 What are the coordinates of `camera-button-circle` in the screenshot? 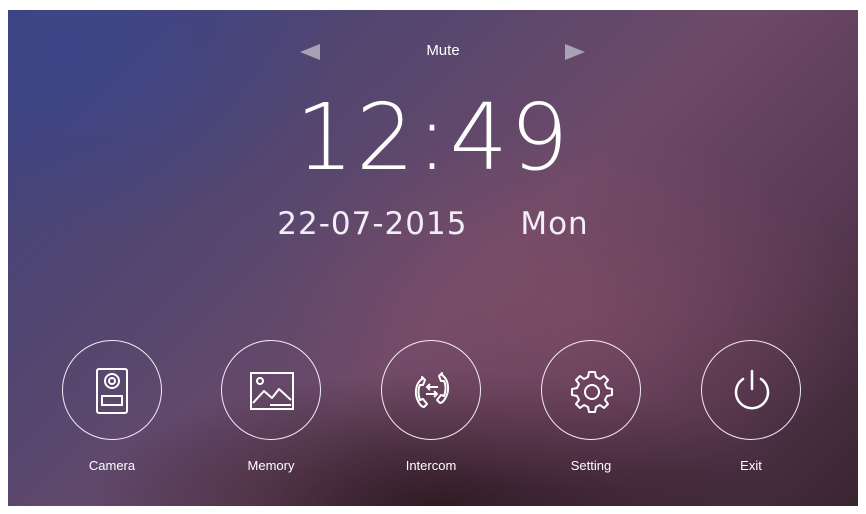 It's located at (112, 390).